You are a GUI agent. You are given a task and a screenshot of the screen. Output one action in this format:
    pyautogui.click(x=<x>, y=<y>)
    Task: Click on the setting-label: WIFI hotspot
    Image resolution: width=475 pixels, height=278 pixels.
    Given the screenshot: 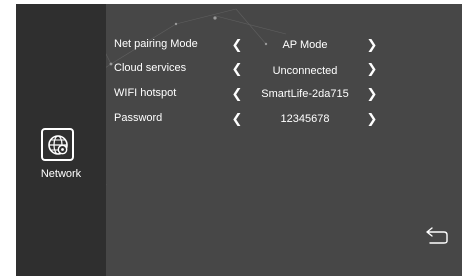 What is the action you would take?
    pyautogui.click(x=145, y=93)
    